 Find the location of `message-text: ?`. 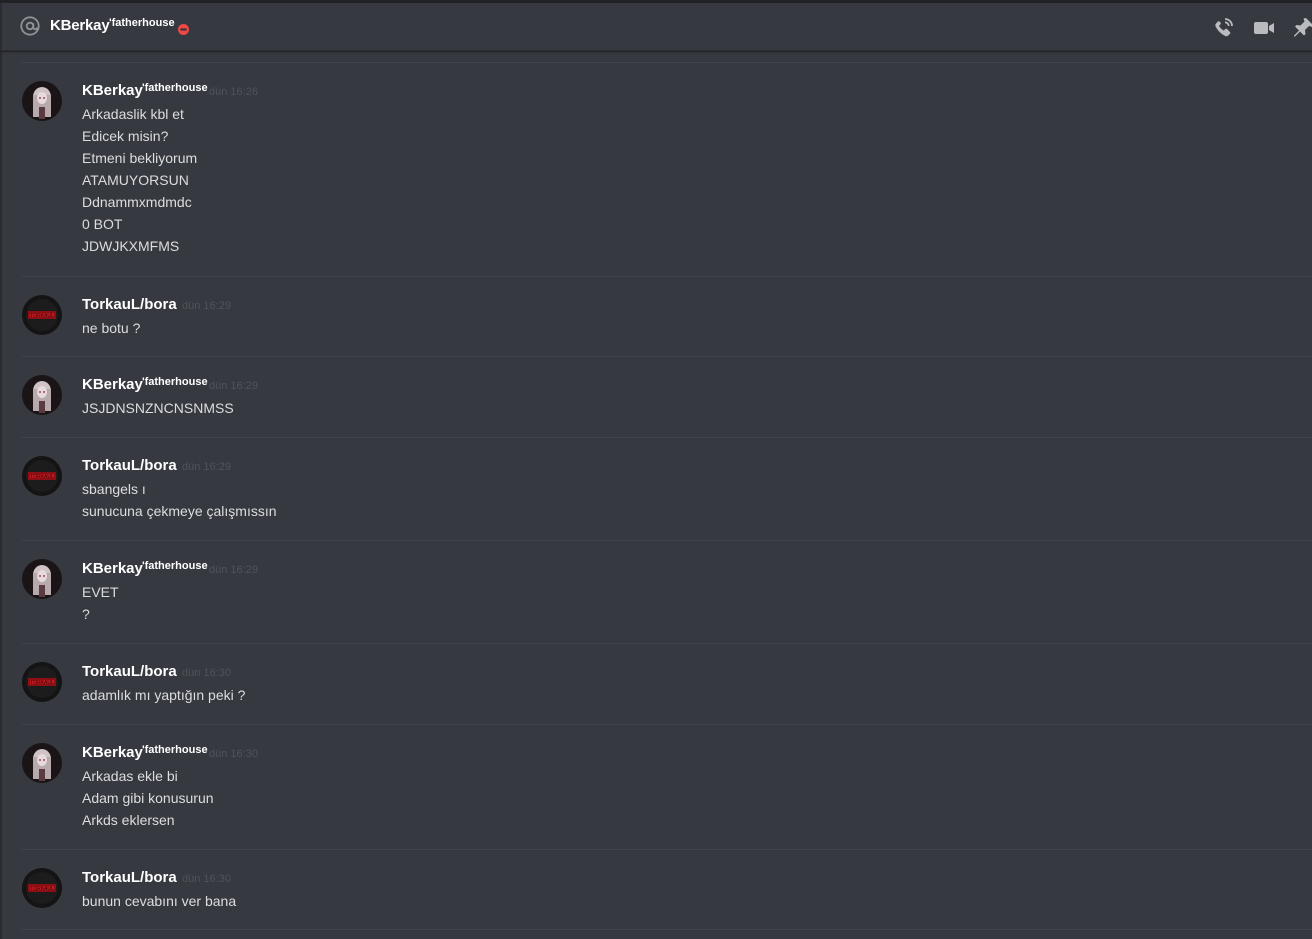

message-text: ? is located at coordinates (86, 614).